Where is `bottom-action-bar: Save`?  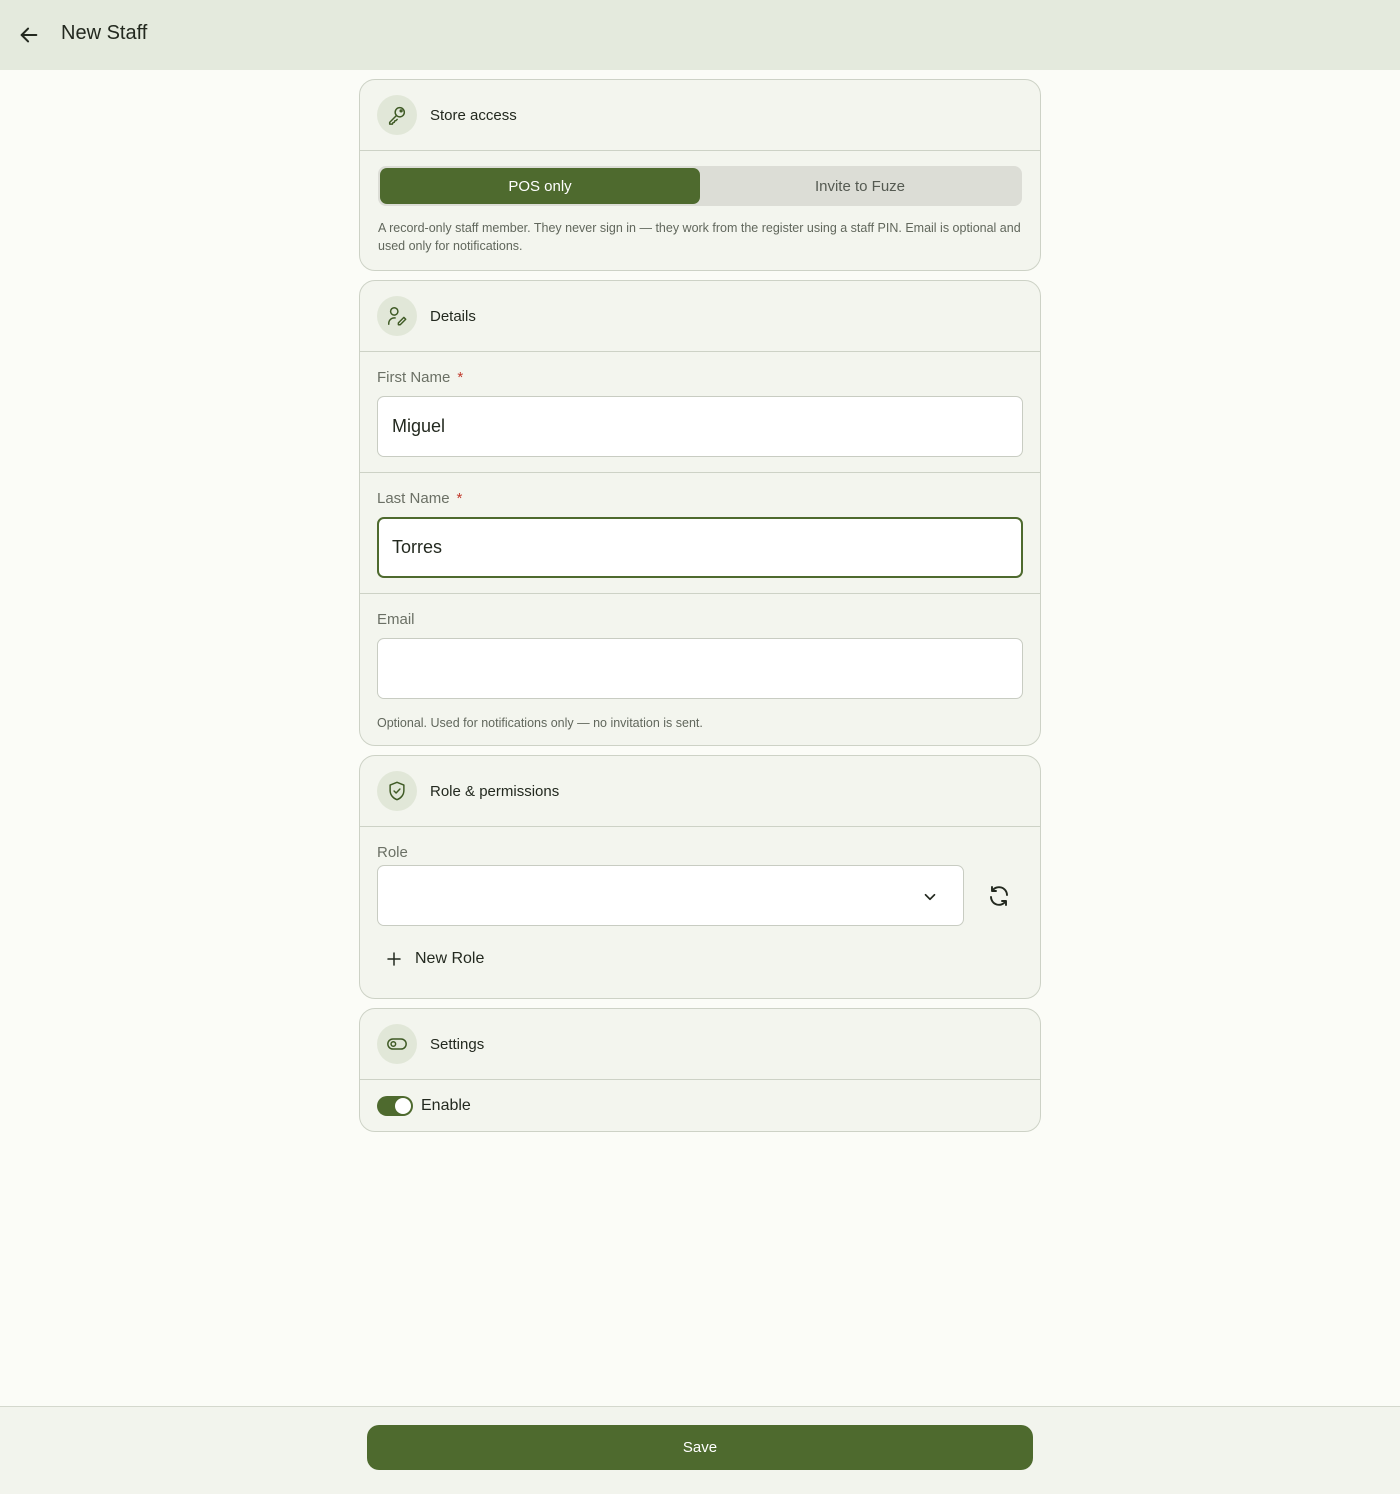 bottom-action-bar: Save is located at coordinates (700, 1450).